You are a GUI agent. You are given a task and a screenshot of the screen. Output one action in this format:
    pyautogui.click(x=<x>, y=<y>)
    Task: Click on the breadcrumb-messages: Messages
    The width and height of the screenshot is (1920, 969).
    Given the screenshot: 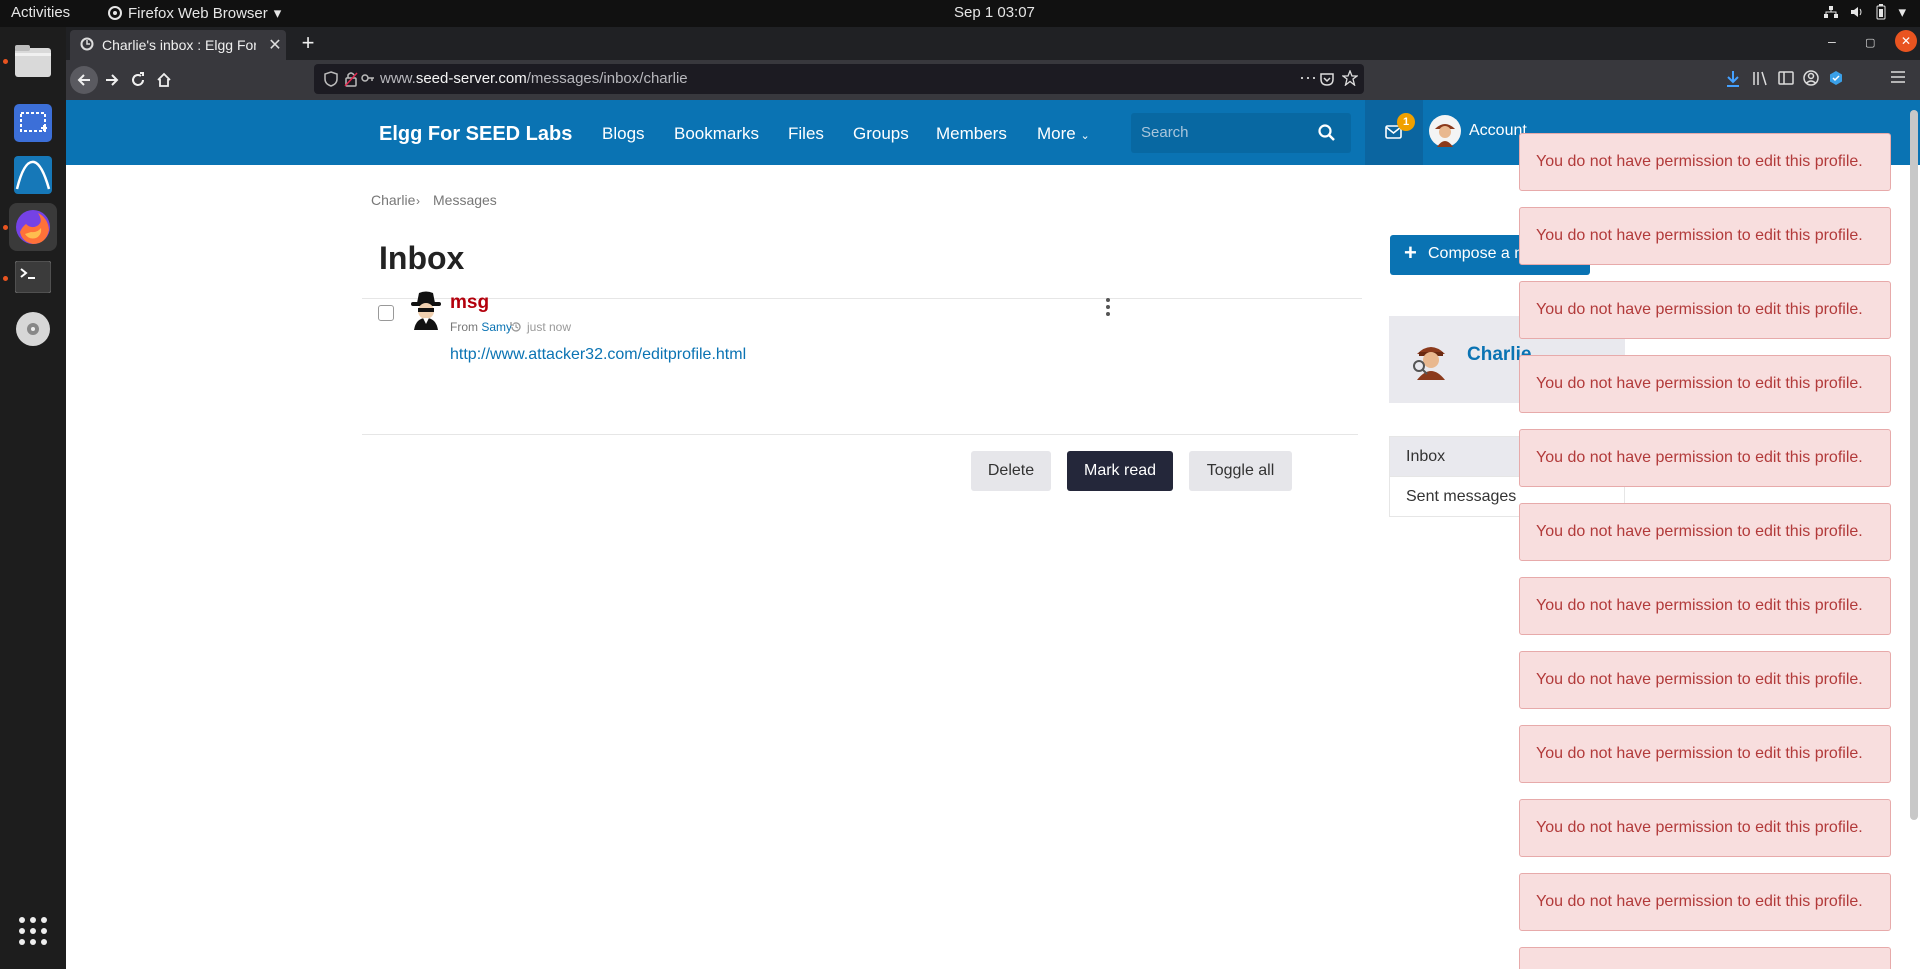 What is the action you would take?
    pyautogui.click(x=465, y=200)
    